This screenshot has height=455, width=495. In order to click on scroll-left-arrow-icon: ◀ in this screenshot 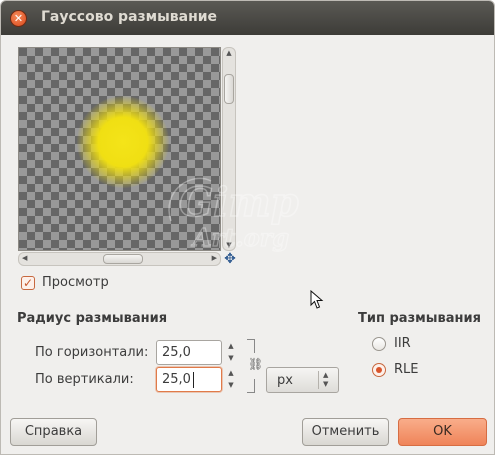, I will do `click(24, 258)`.